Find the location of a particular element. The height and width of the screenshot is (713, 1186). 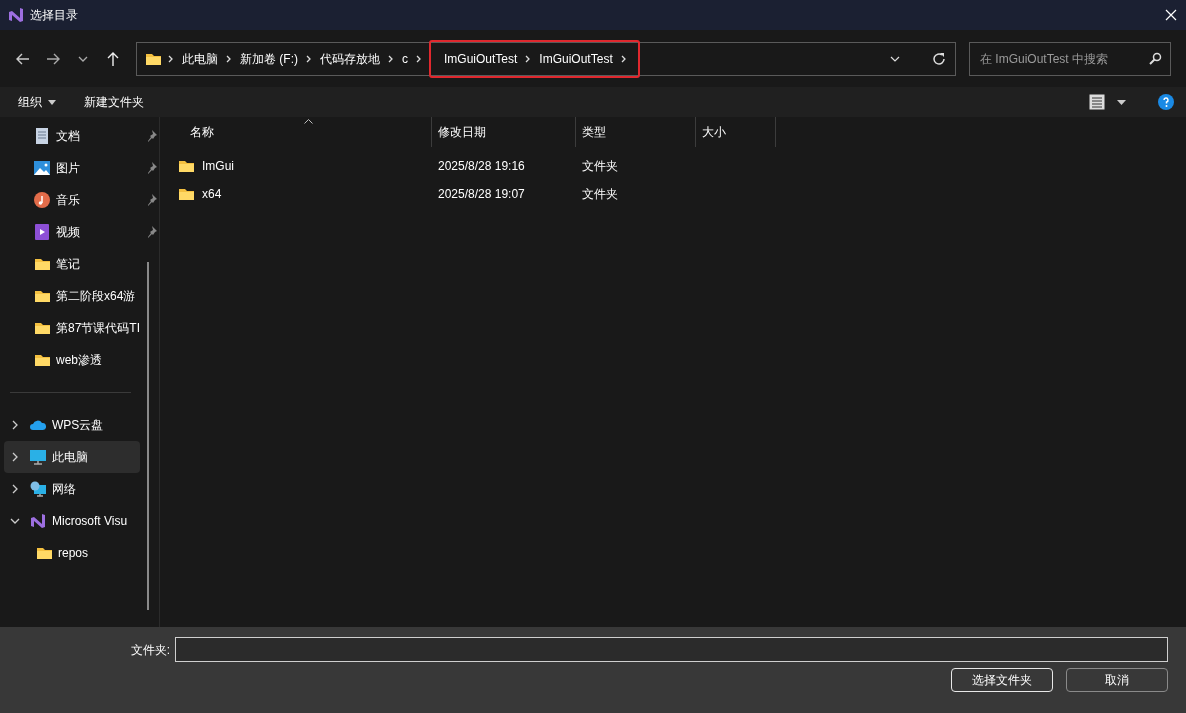

view-list-icon is located at coordinates (1097, 102).